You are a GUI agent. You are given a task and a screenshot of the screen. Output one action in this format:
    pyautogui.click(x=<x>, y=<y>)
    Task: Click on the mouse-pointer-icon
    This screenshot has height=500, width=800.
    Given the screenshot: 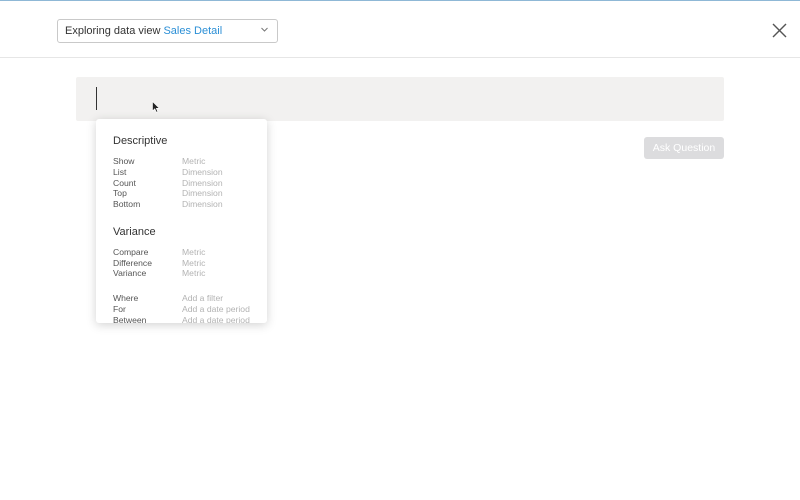 What is the action you would take?
    pyautogui.click(x=156, y=107)
    